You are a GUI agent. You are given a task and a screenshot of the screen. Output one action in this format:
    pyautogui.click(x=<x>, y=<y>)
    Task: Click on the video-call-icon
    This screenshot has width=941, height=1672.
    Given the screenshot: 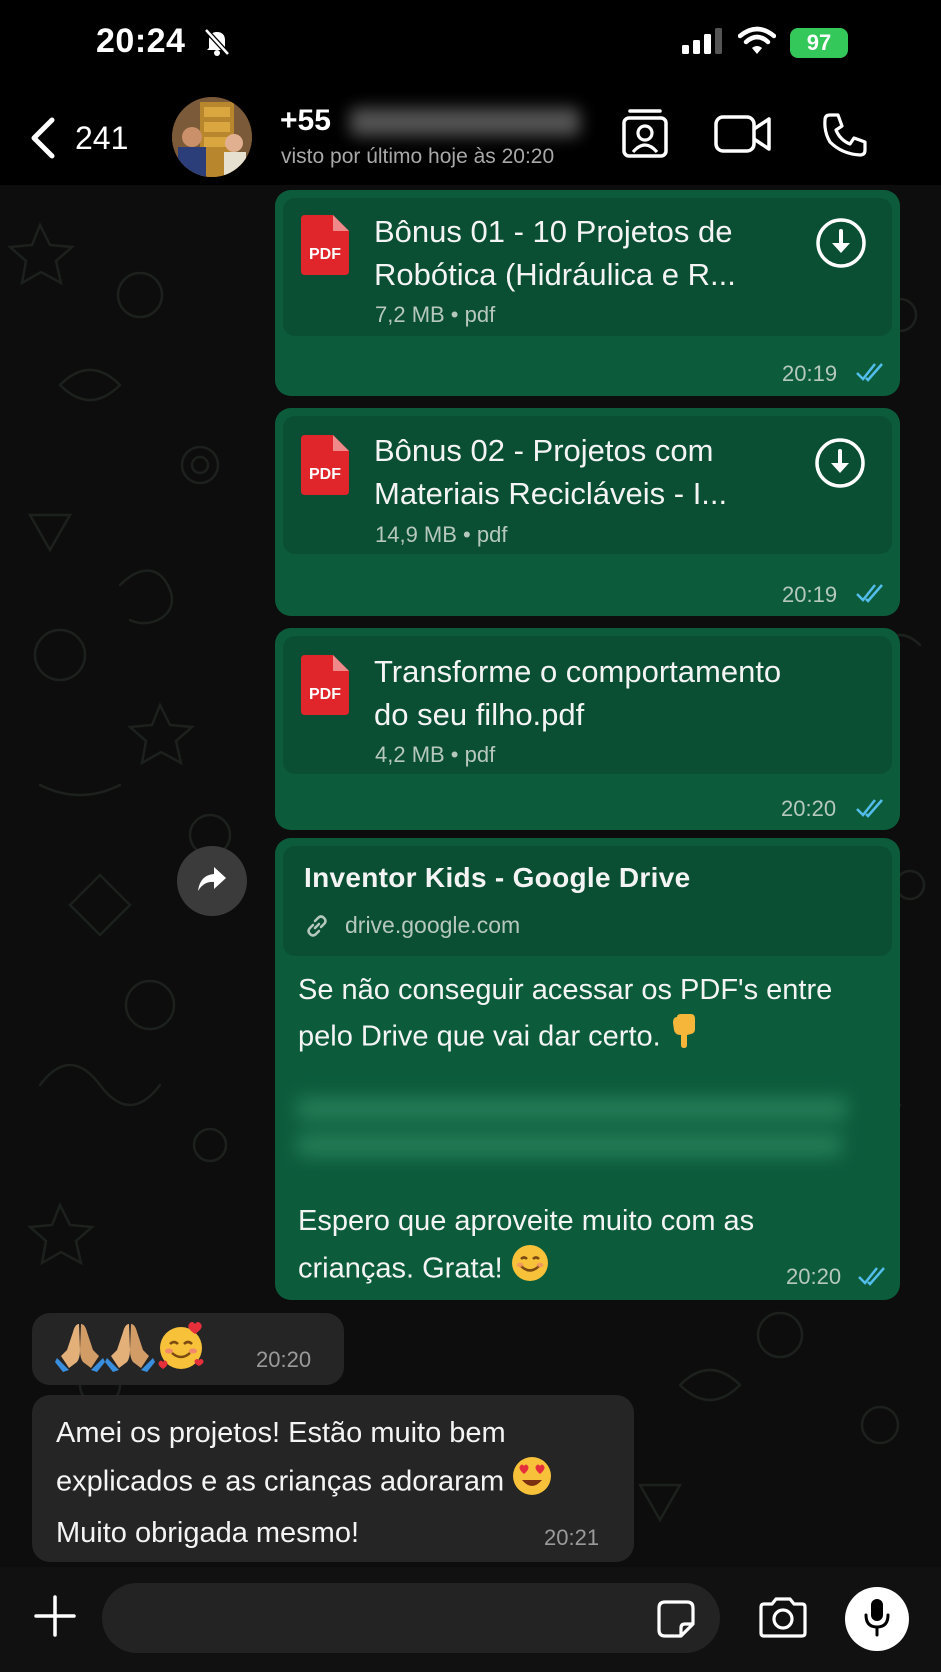 What is the action you would take?
    pyautogui.click(x=743, y=136)
    